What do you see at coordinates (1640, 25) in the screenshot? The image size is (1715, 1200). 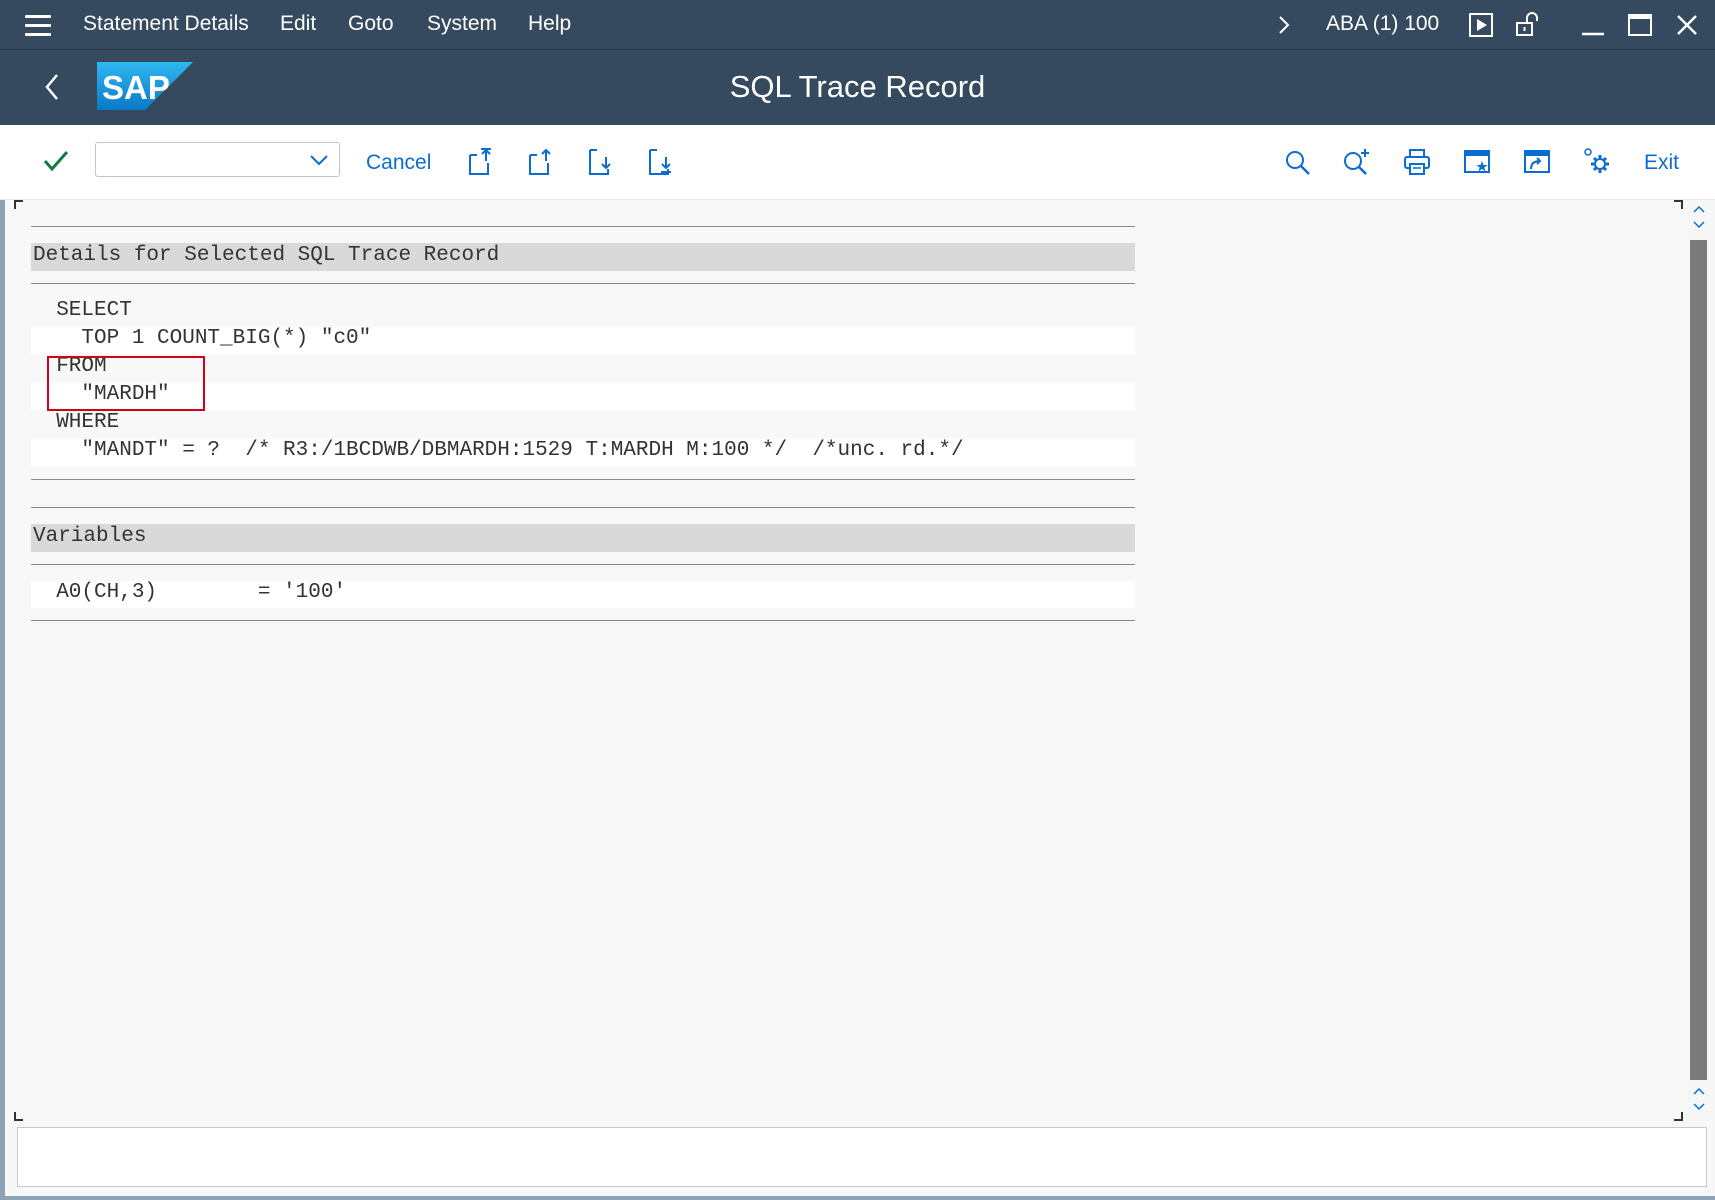 I see `maximize-icon` at bounding box center [1640, 25].